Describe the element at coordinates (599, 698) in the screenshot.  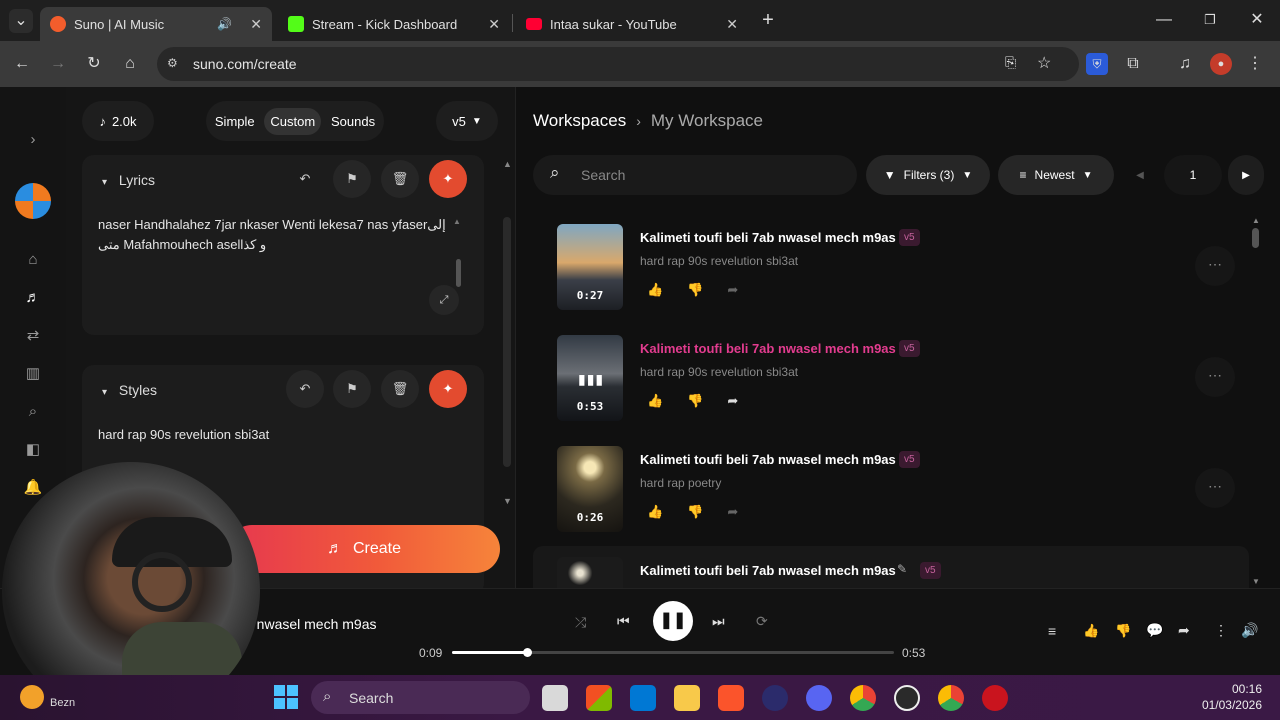
I see `widgets-icon` at that location.